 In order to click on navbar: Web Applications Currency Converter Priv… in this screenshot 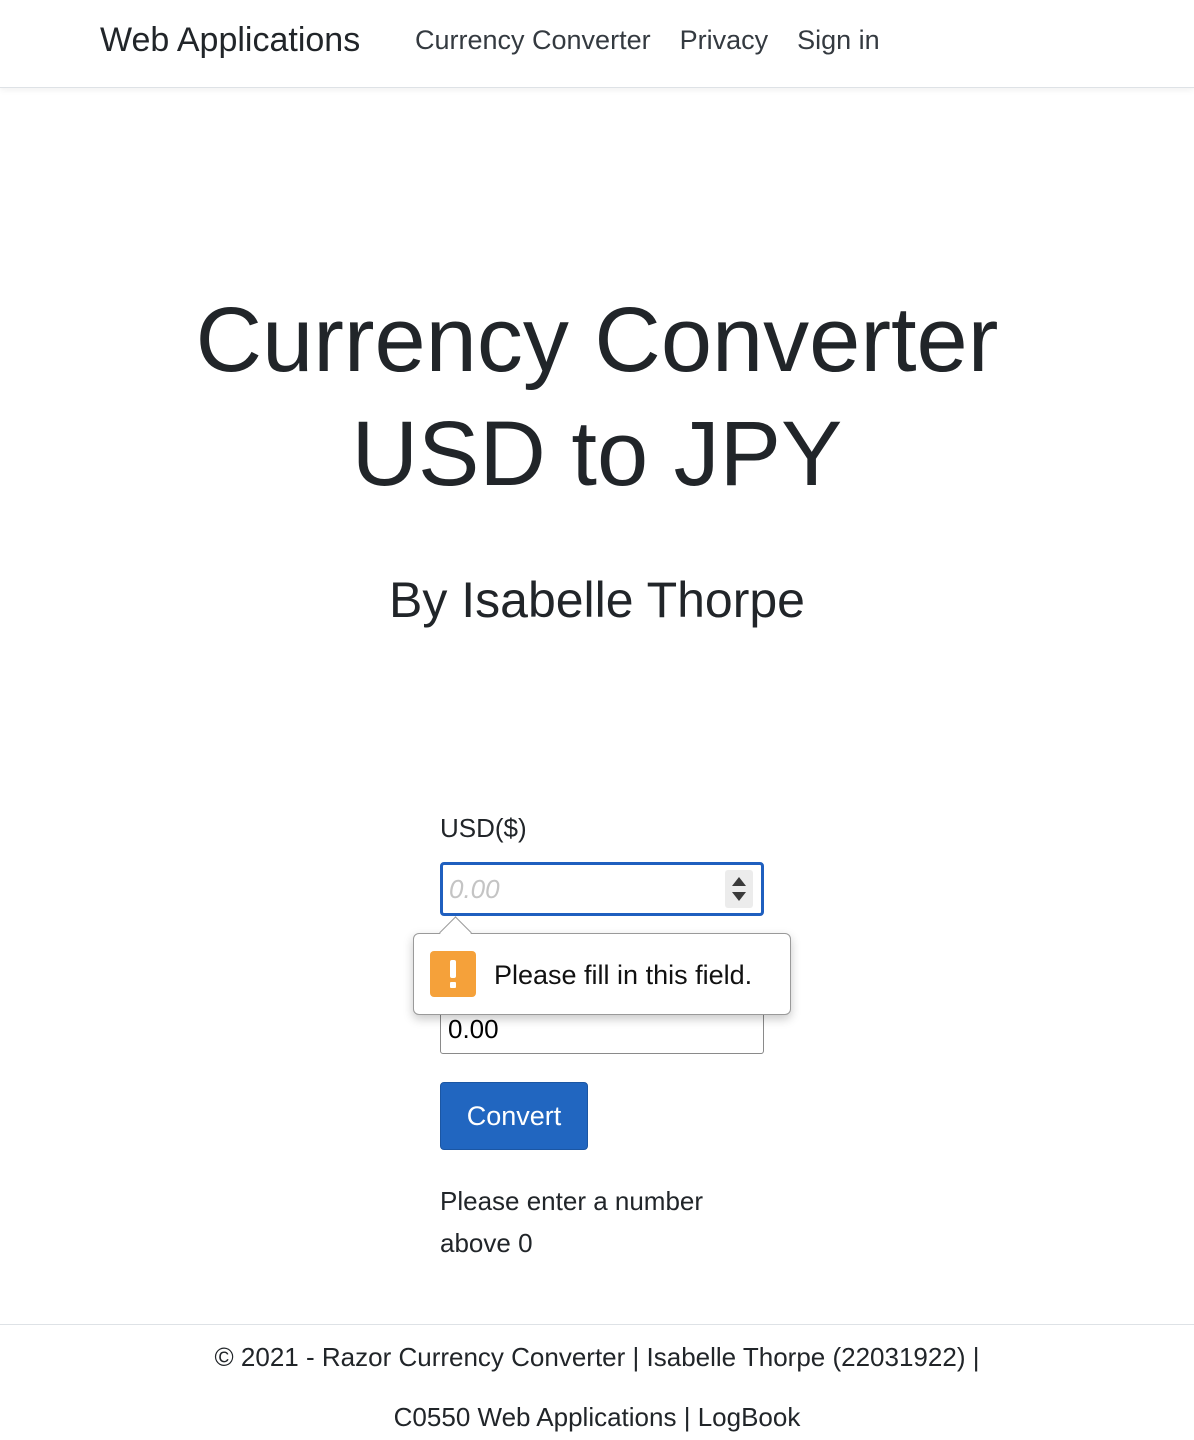, I will do `click(597, 44)`.